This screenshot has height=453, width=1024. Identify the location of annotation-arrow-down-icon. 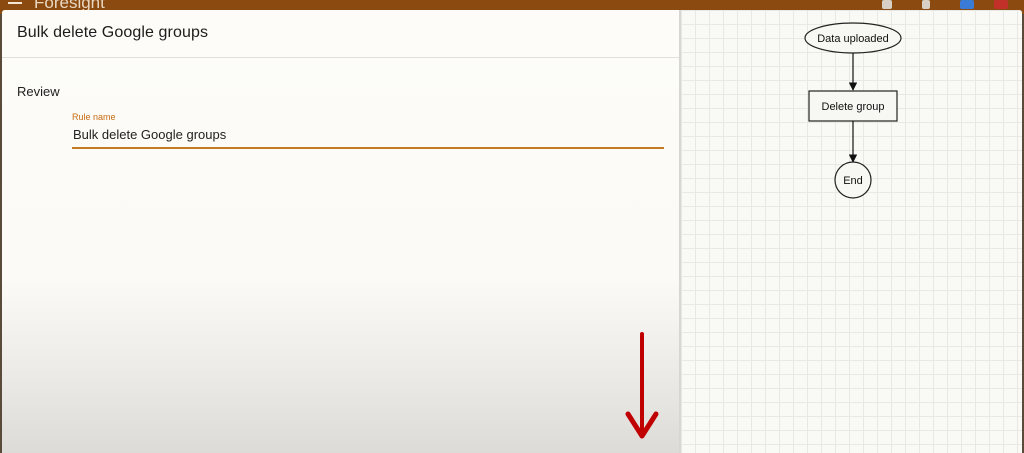
(642, 385).